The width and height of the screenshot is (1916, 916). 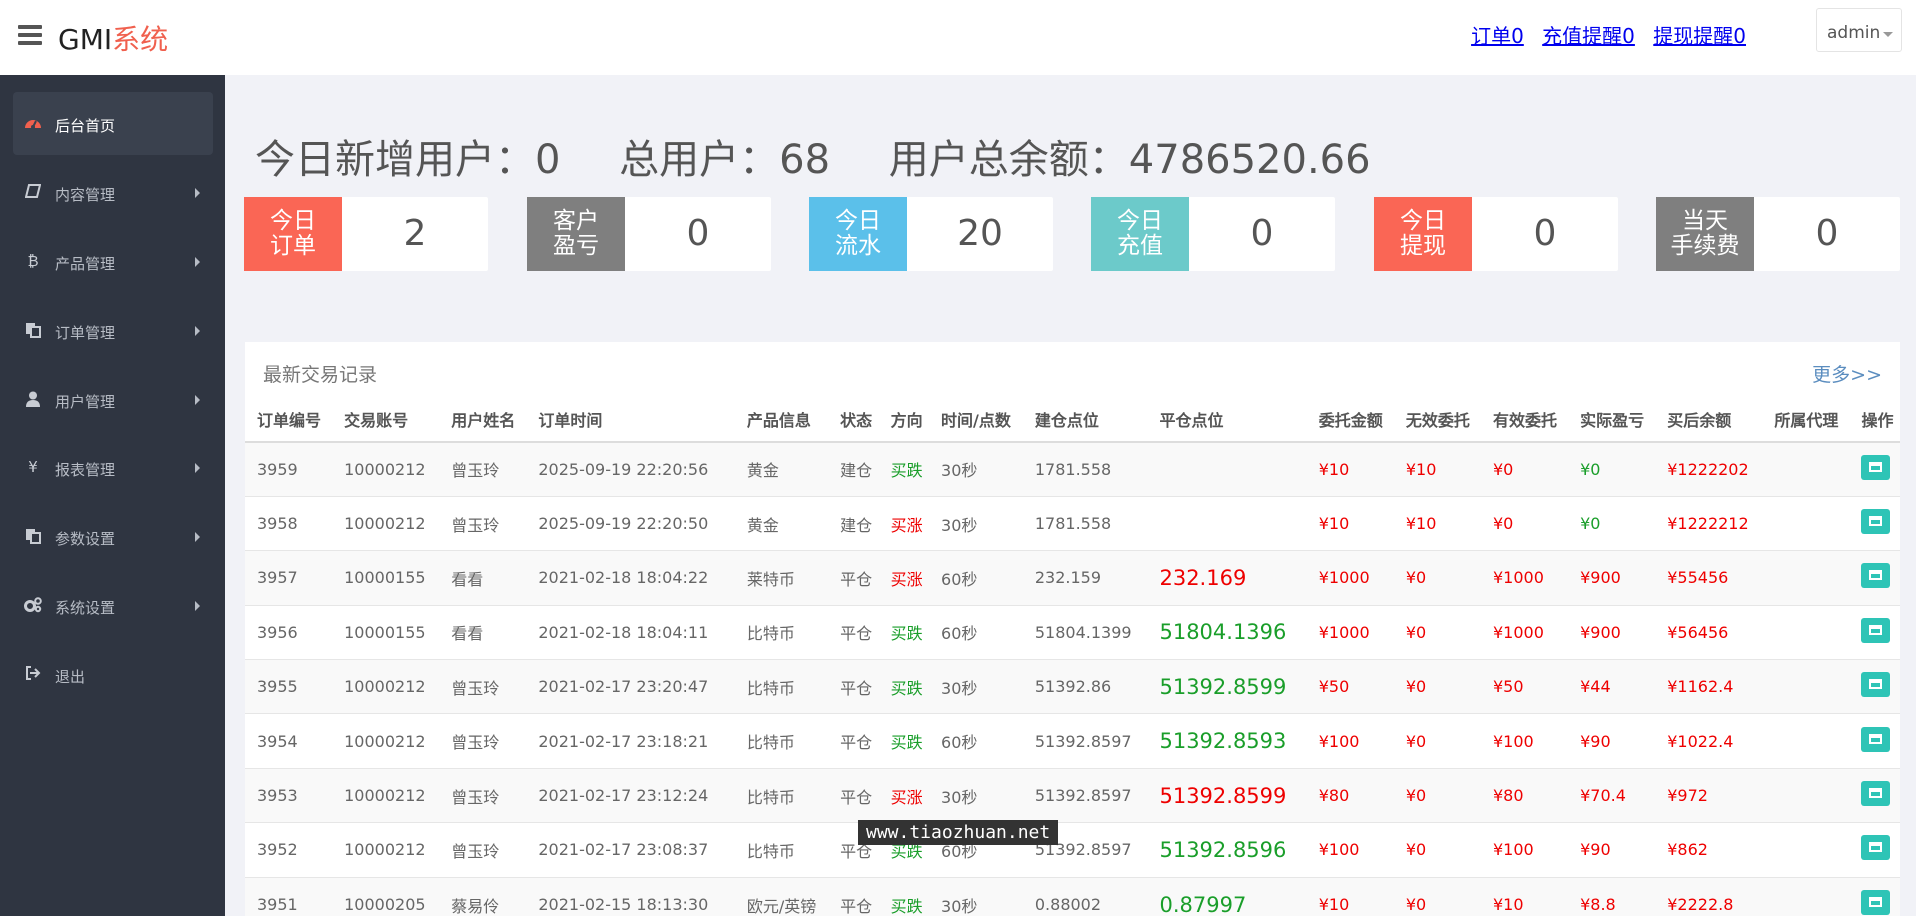 What do you see at coordinates (1524, 632) in the screenshot?
I see `cell-valid: ¥1000` at bounding box center [1524, 632].